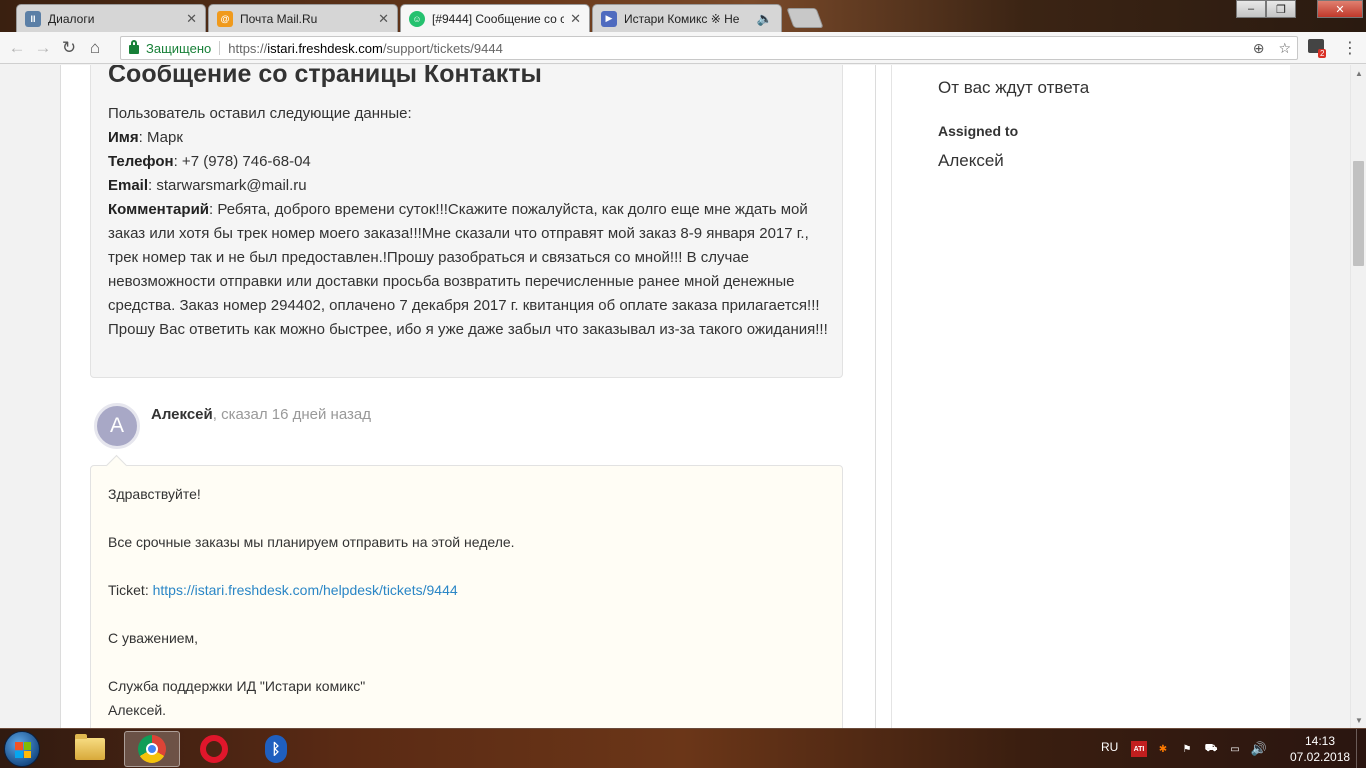  I want to click on back-arrow-icon: ←, so click(17, 48).